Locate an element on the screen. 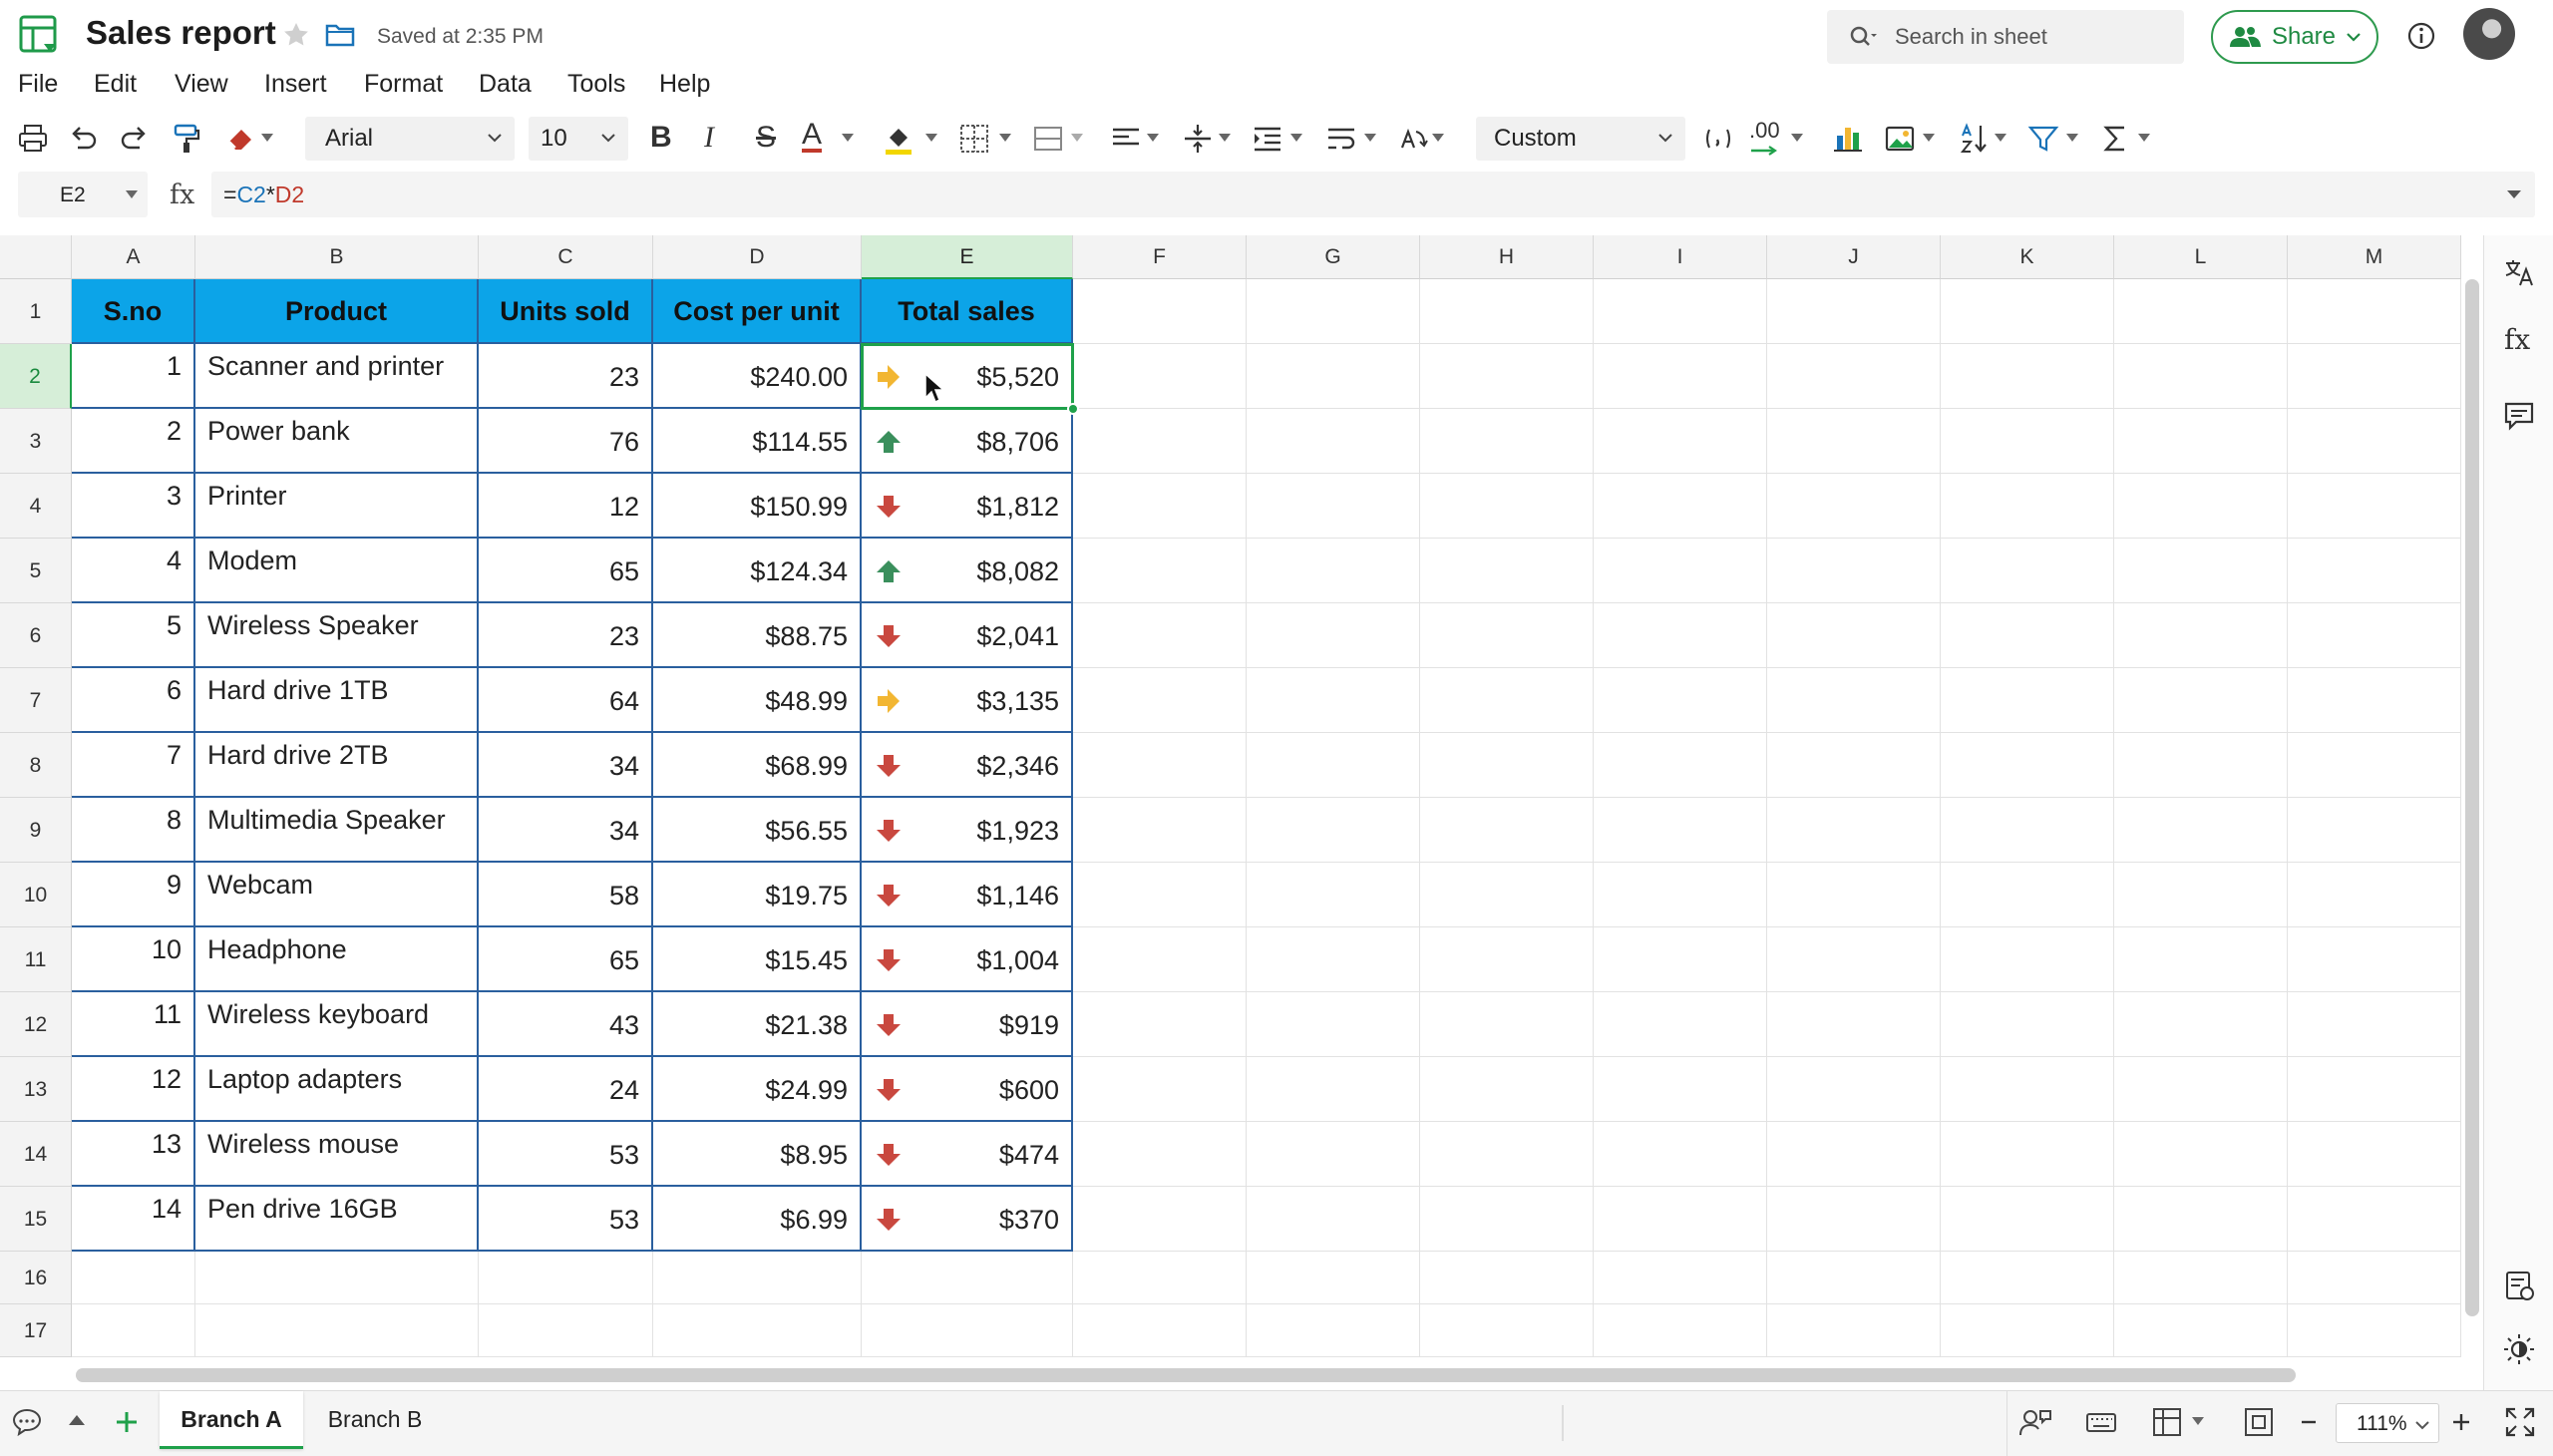  share-button: Share is located at coordinates (2294, 37).